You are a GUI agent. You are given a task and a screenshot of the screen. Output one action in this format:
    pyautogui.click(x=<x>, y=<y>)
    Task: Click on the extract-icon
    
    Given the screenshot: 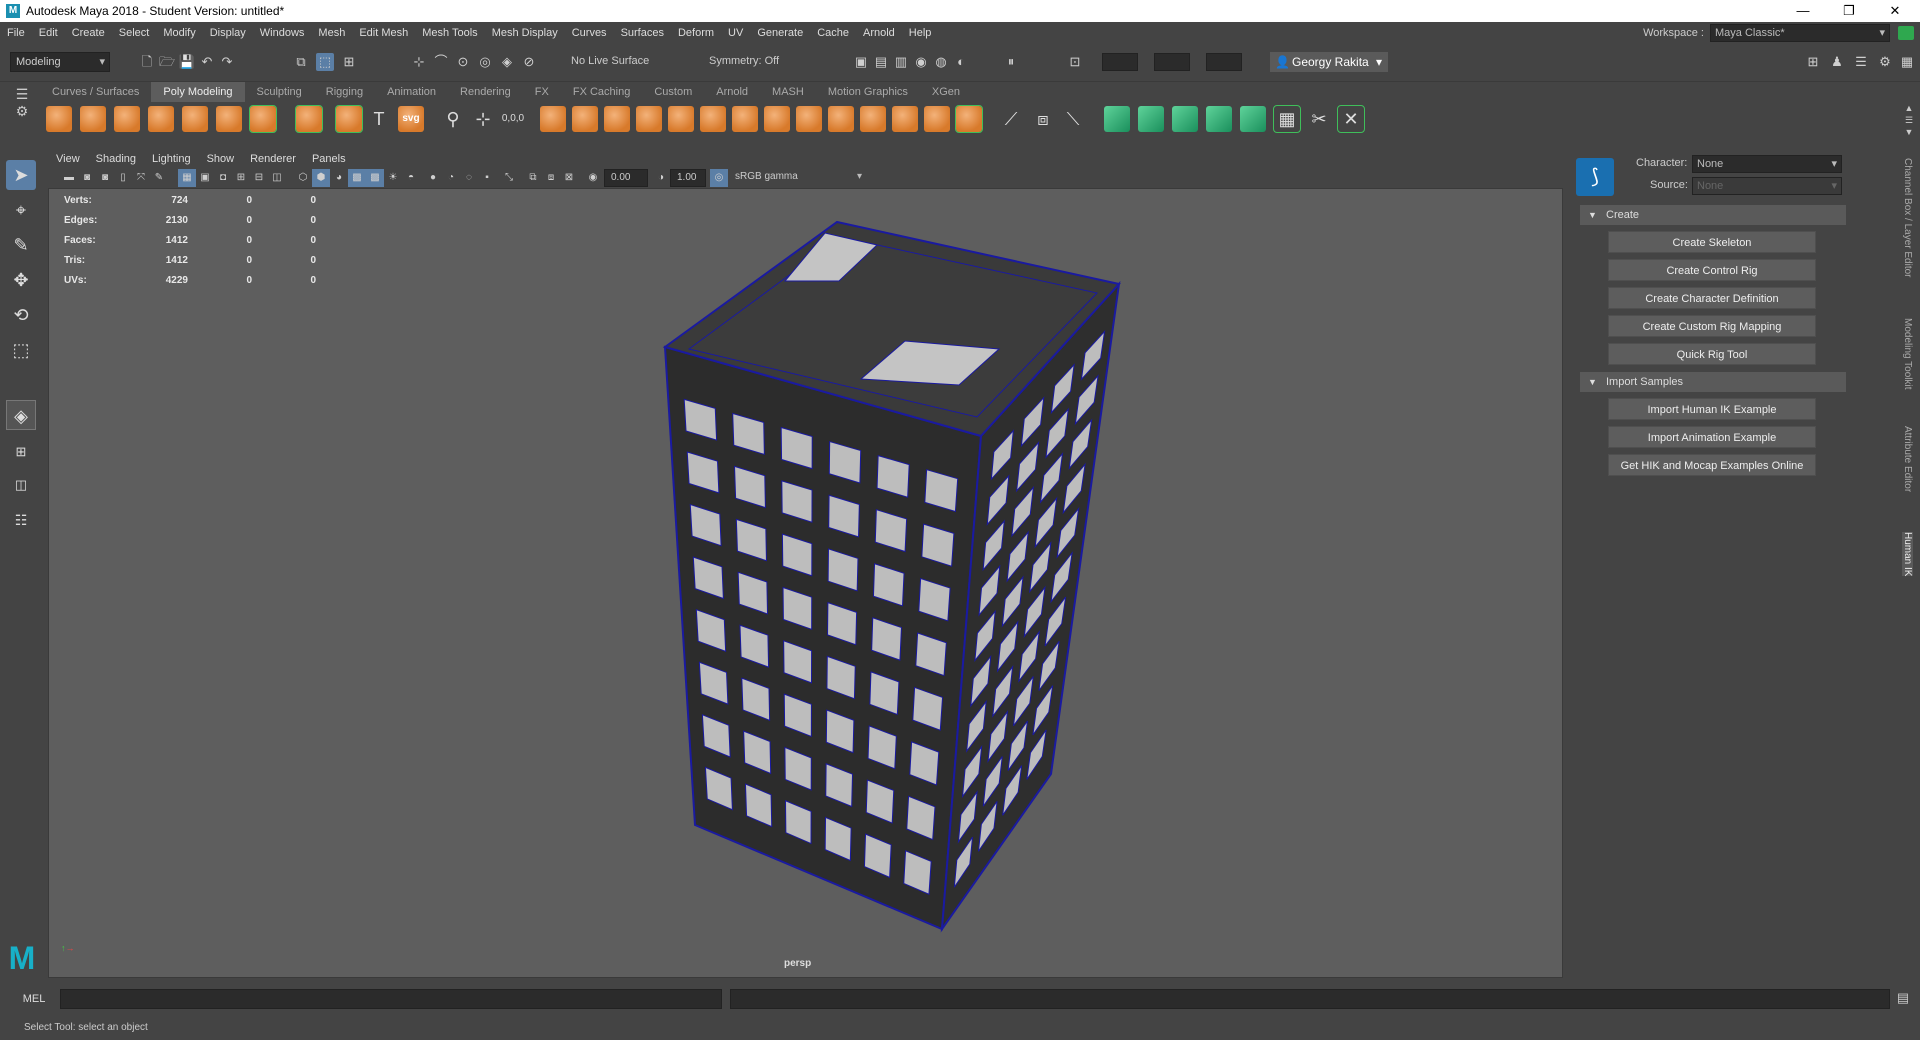 What is the action you would take?
    pyautogui.click(x=649, y=119)
    